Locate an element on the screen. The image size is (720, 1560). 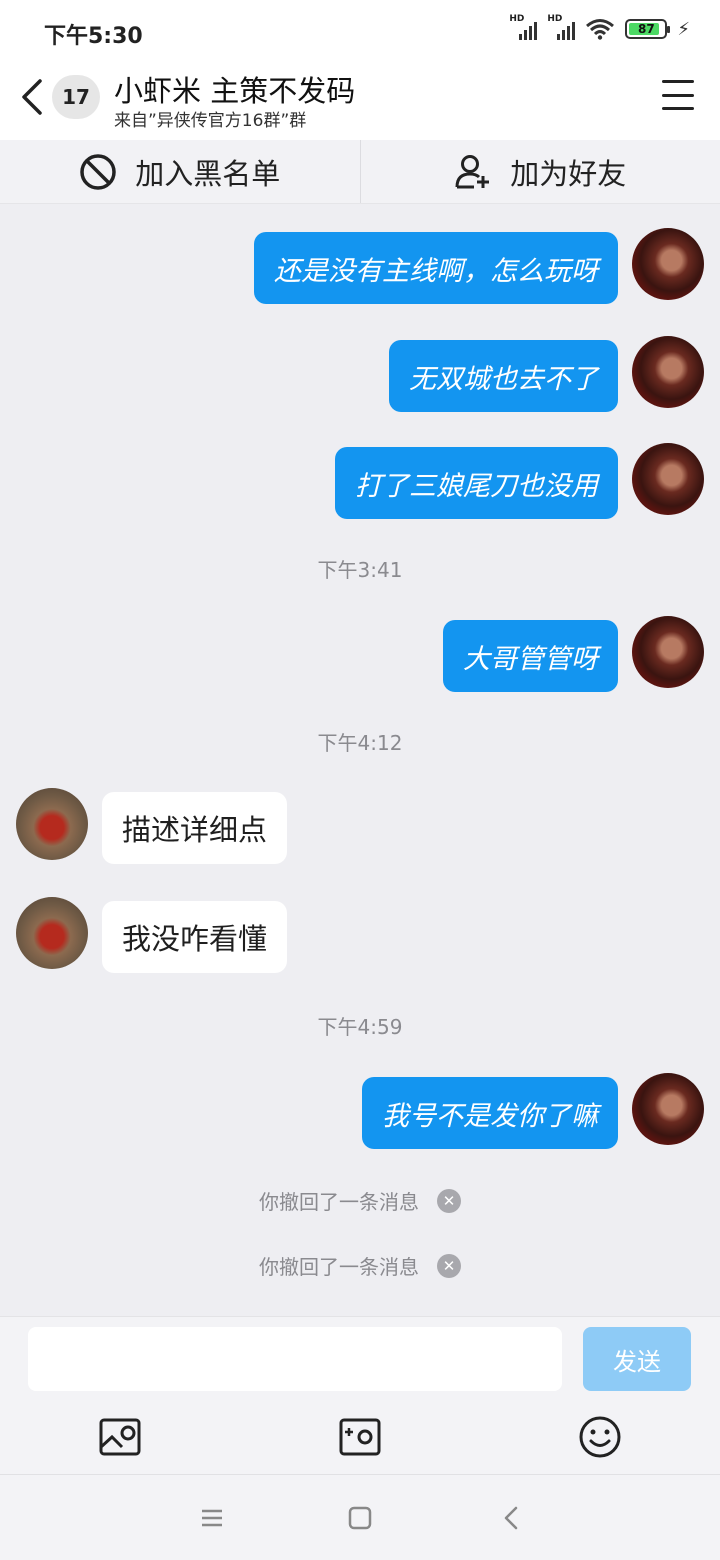
chat-title: 小虾米 主策不发码 is located at coordinates (235, 91).